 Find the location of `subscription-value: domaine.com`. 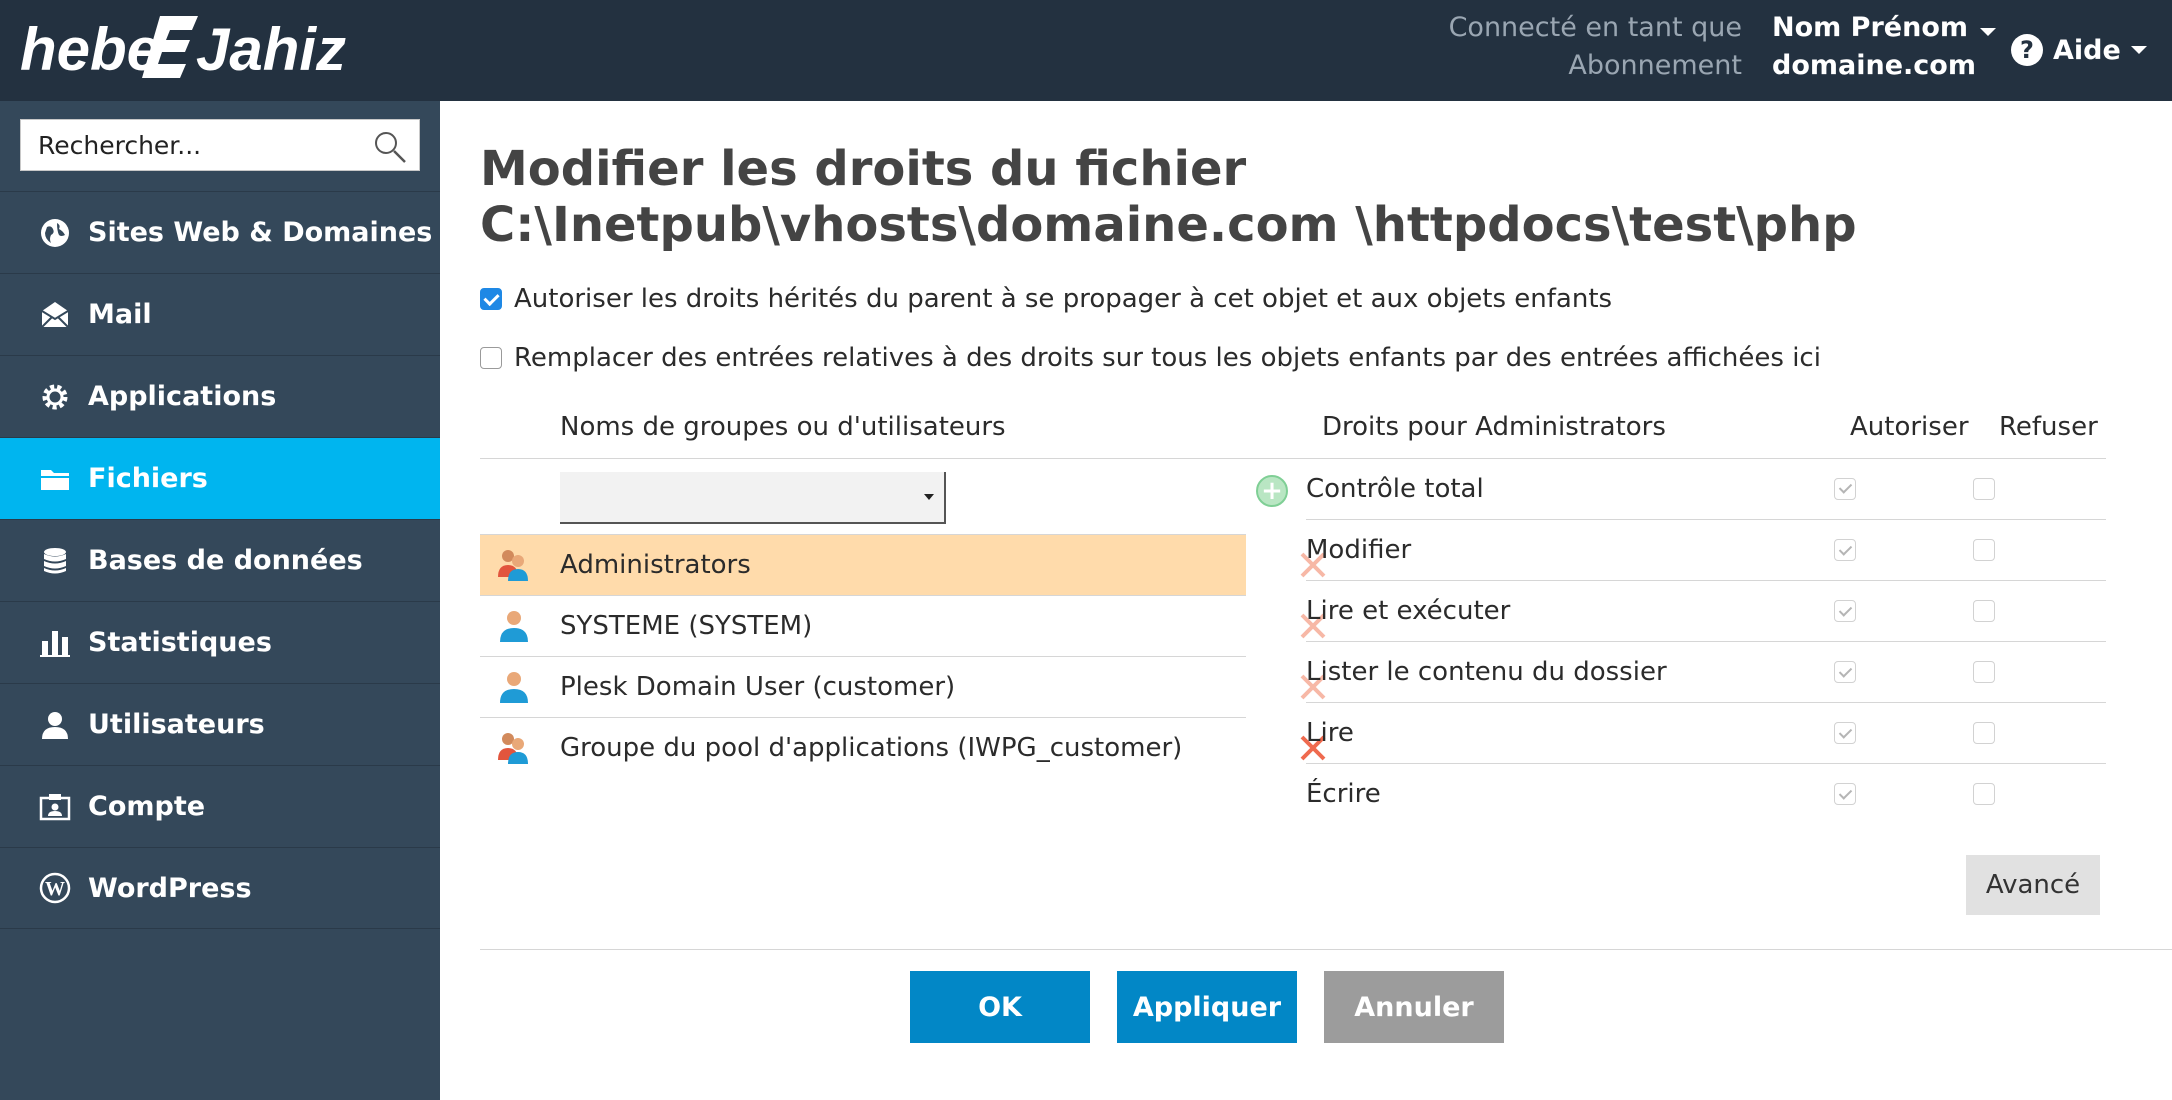

subscription-value: domaine.com is located at coordinates (1874, 65).